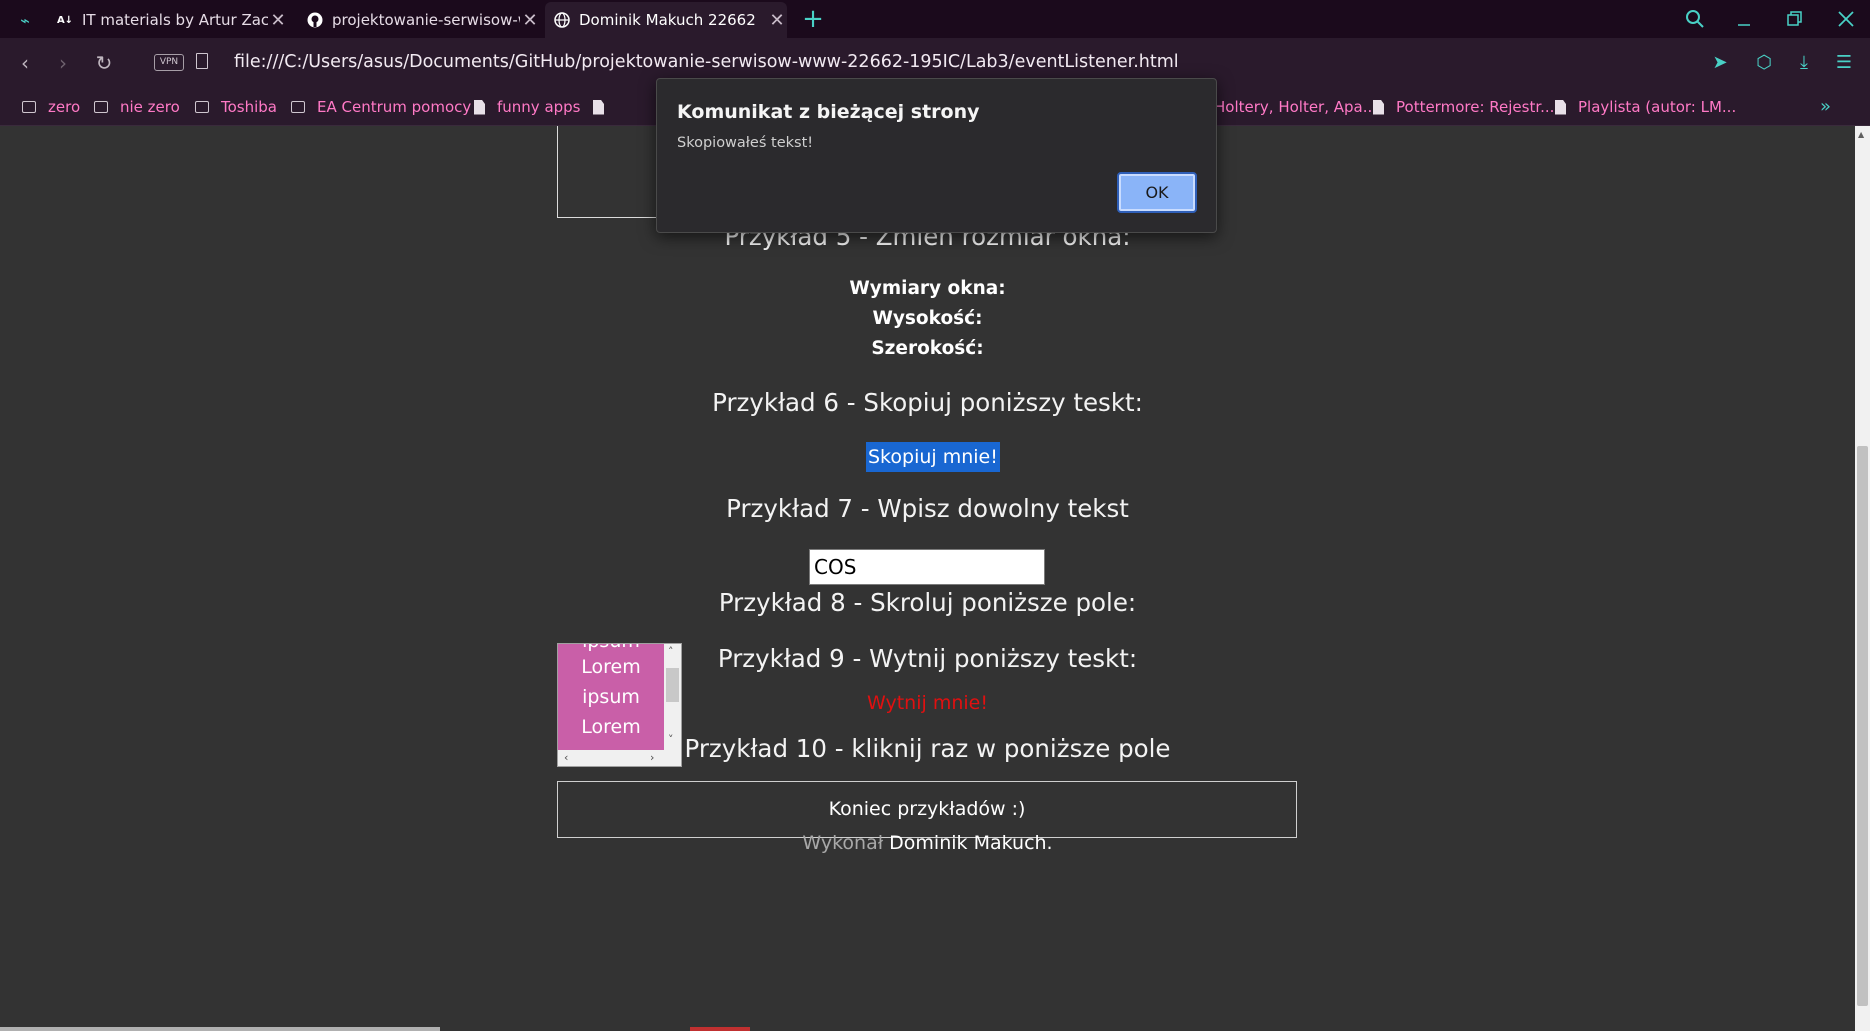  Describe the element at coordinates (25, 20) in the screenshot. I see `gamepad-icon: ⌁` at that location.